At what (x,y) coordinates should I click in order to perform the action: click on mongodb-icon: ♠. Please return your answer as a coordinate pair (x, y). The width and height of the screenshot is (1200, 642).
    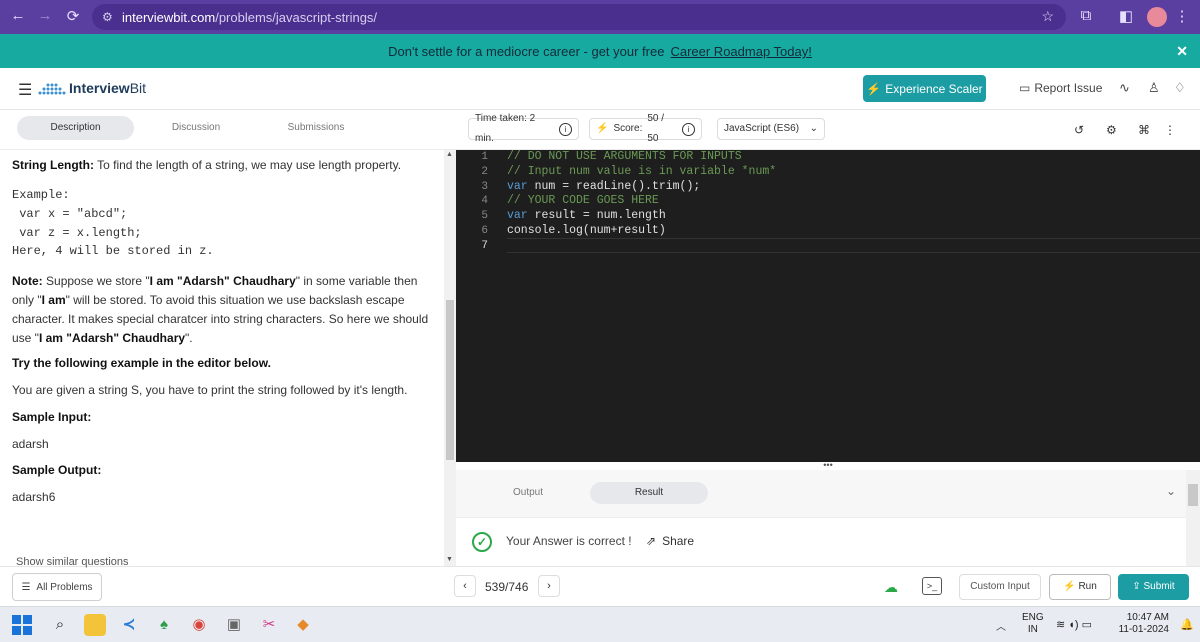
    Looking at the image, I should click on (164, 625).